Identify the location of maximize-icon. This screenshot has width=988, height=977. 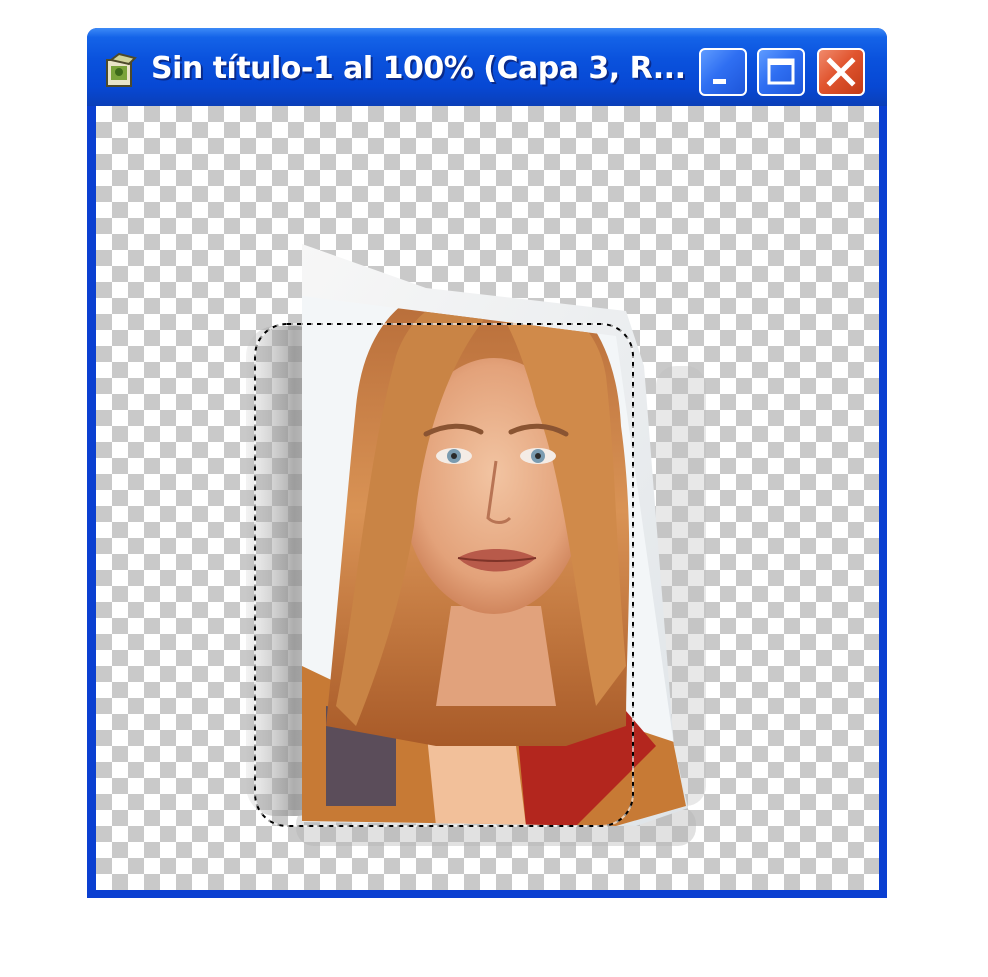
(781, 71).